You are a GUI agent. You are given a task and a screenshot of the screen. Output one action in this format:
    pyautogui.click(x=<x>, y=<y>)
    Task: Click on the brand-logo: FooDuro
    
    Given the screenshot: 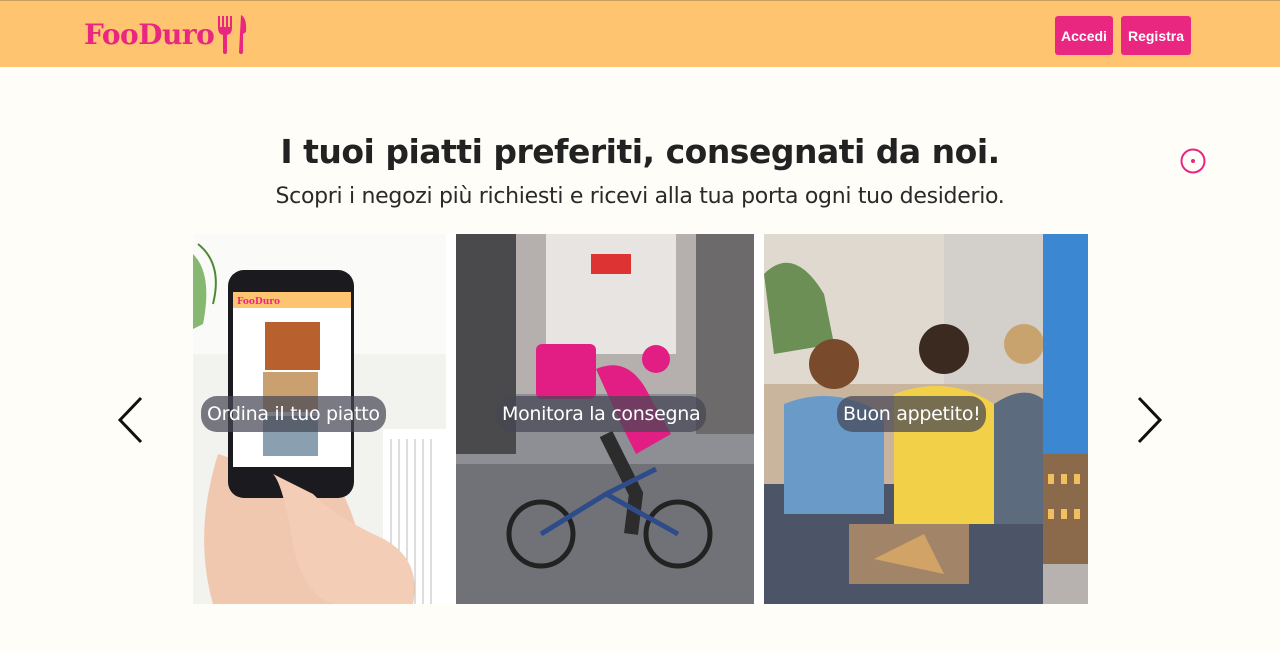 What is the action you would take?
    pyautogui.click(x=166, y=34)
    